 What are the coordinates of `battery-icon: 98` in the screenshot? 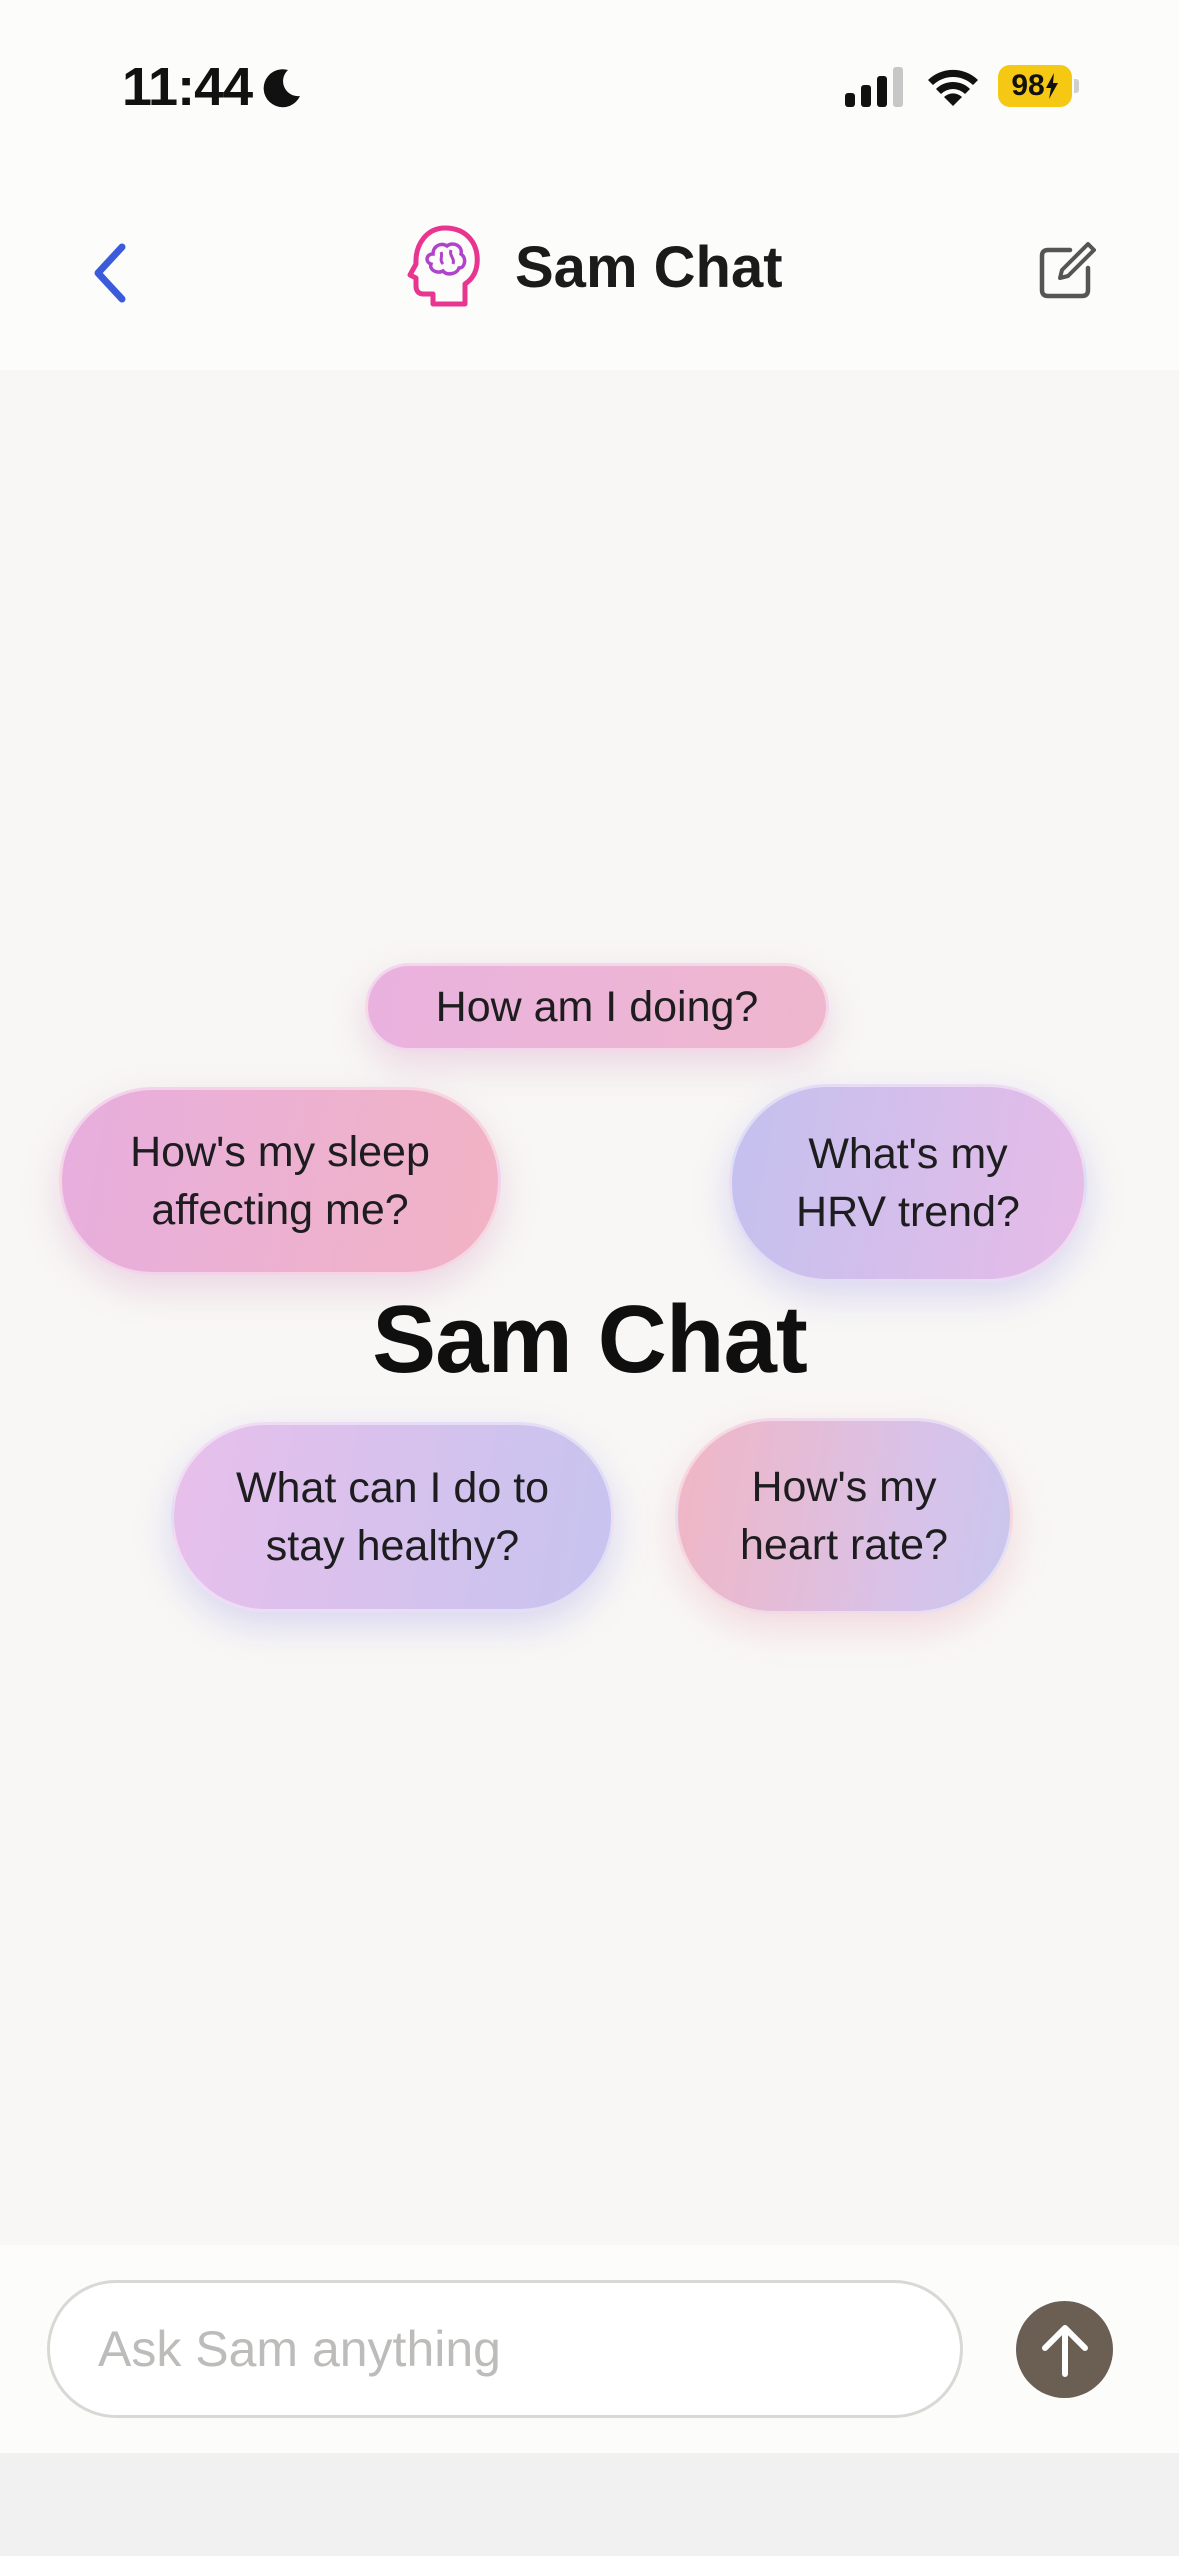 It's located at (1038, 86).